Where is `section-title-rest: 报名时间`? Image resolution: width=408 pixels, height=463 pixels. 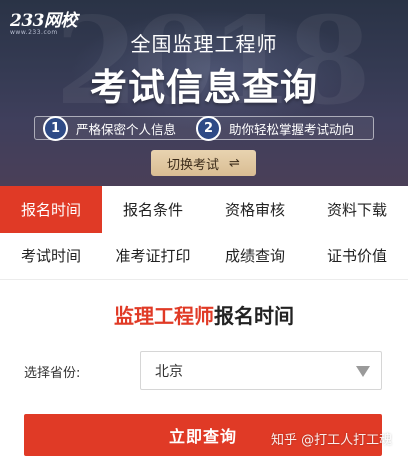
section-title-rest: 报名时间 is located at coordinates (254, 316).